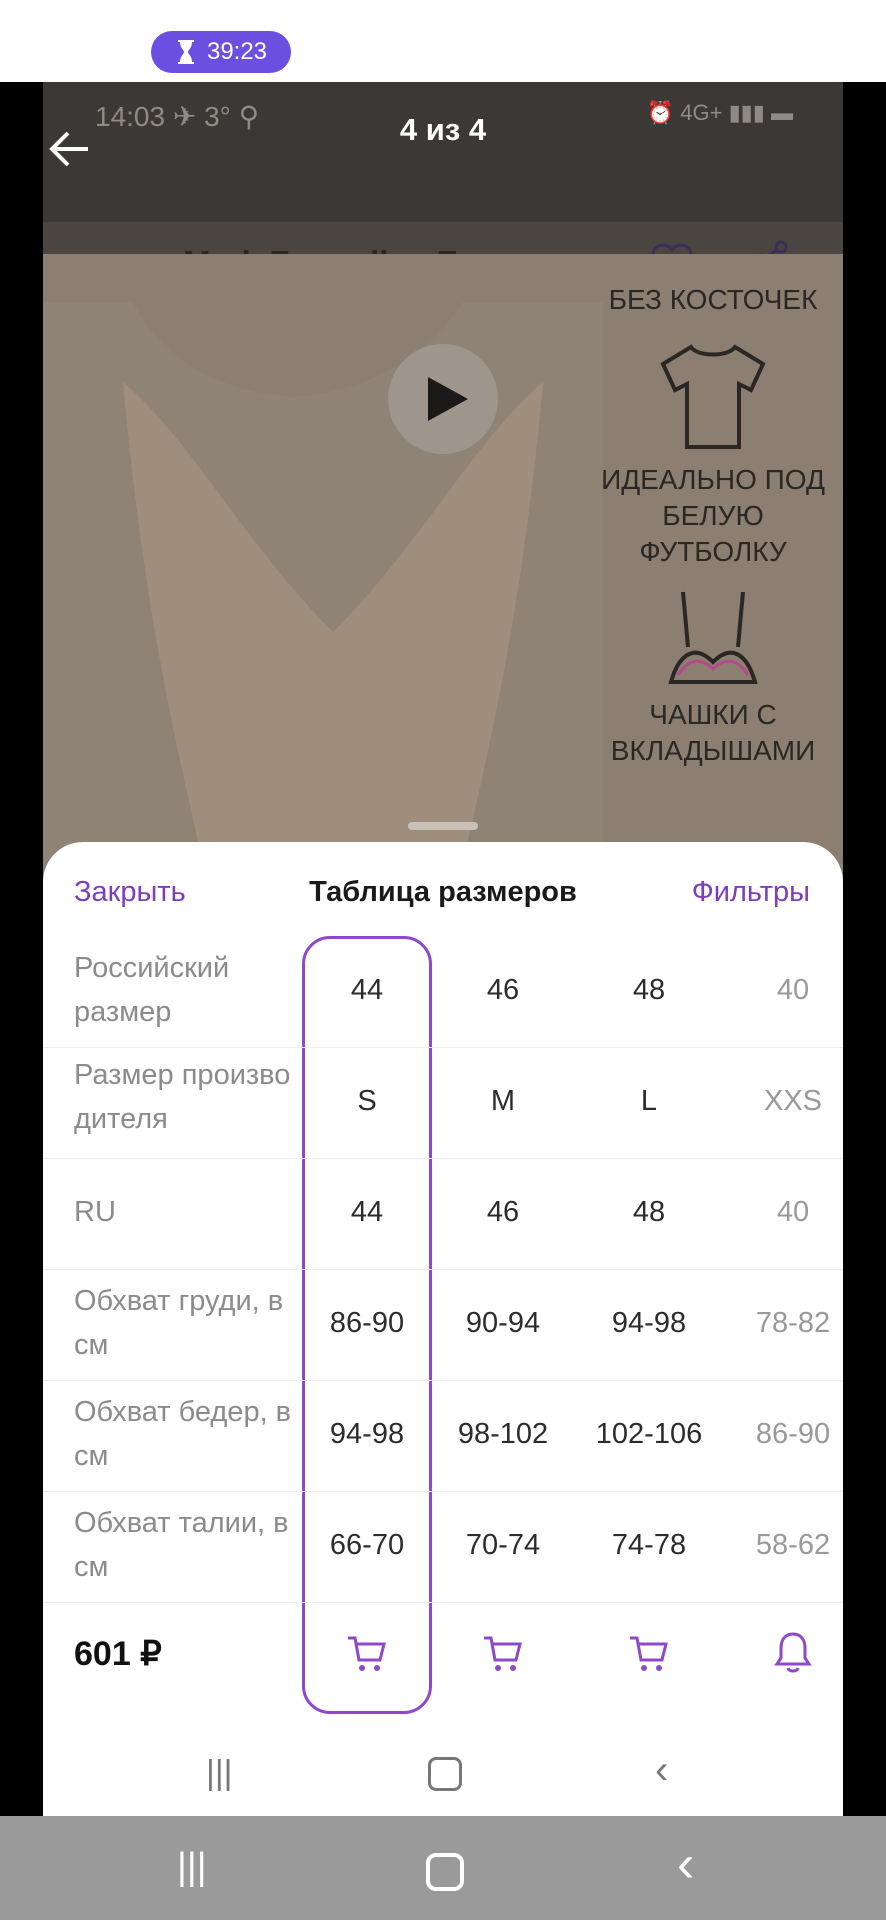  Describe the element at coordinates (367, 1101) in the screenshot. I see `table-cell: S` at that location.